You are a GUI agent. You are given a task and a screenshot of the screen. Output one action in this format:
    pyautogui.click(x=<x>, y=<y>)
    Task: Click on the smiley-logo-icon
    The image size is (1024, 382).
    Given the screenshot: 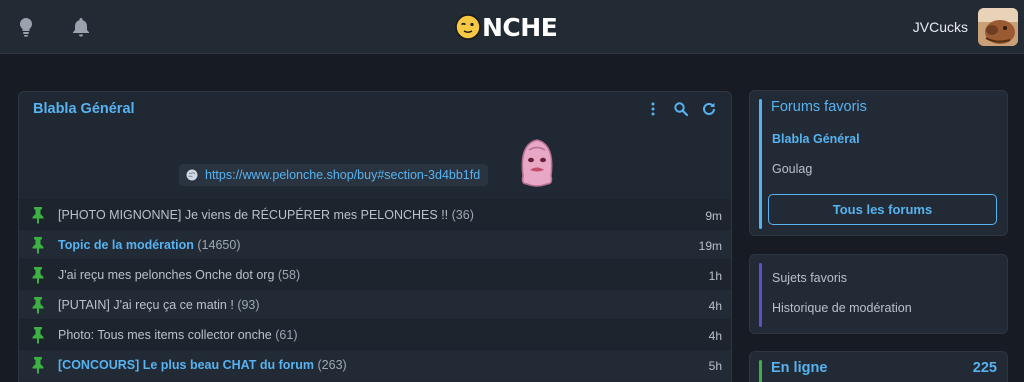 What is the action you would take?
    pyautogui.click(x=468, y=27)
    